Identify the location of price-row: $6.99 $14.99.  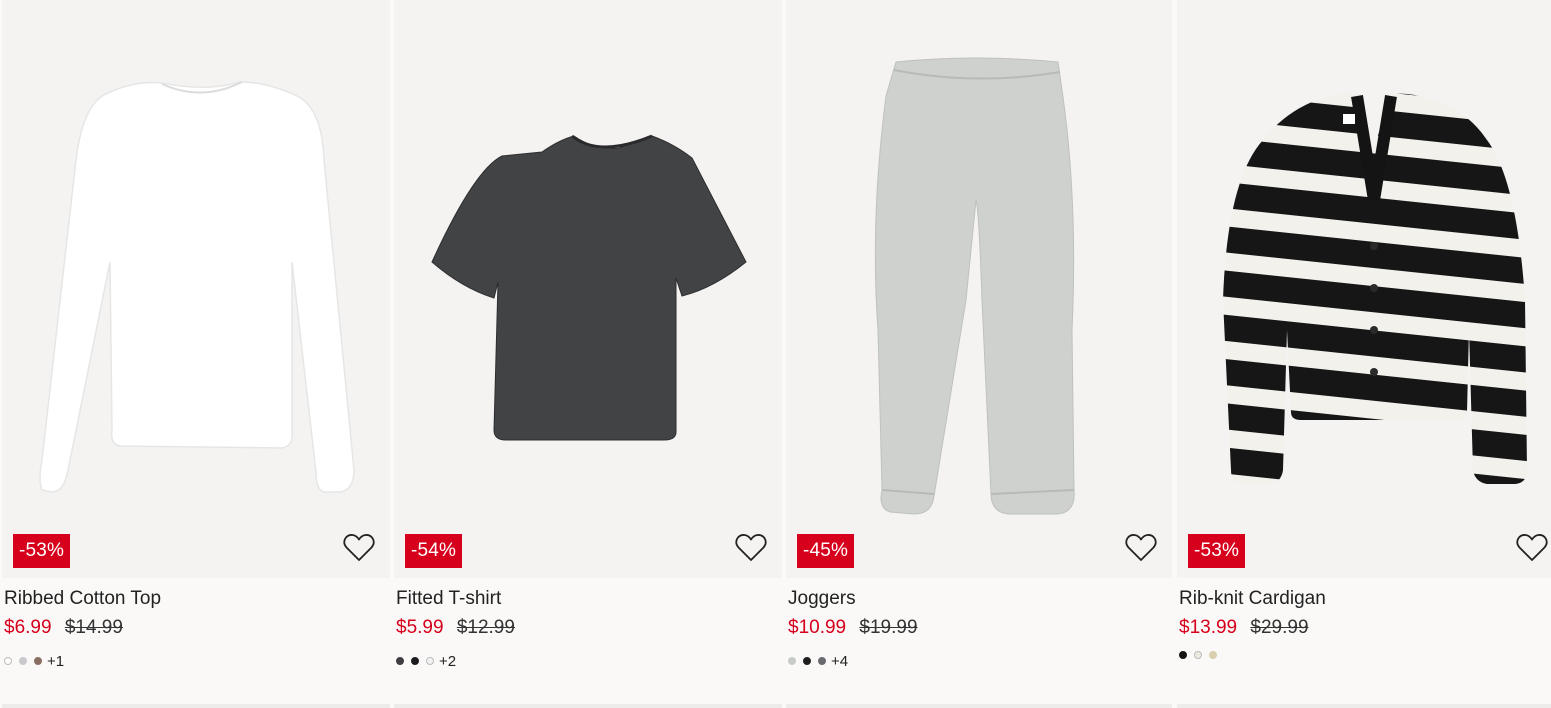
(63, 628).